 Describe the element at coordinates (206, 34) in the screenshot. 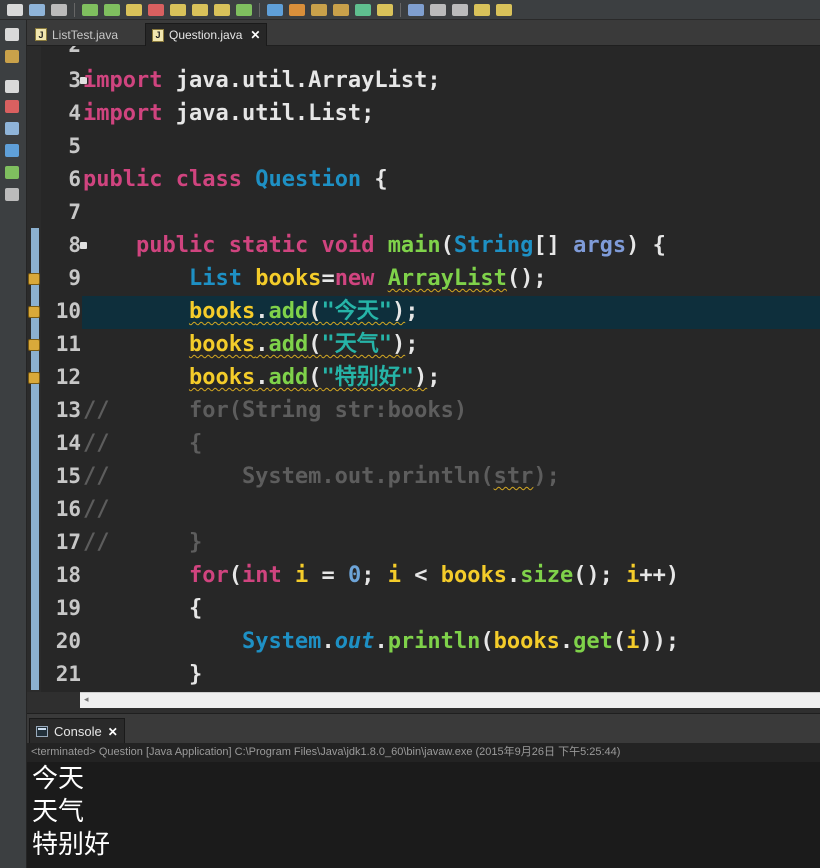

I see `tab-question: J Question.java ✕` at that location.